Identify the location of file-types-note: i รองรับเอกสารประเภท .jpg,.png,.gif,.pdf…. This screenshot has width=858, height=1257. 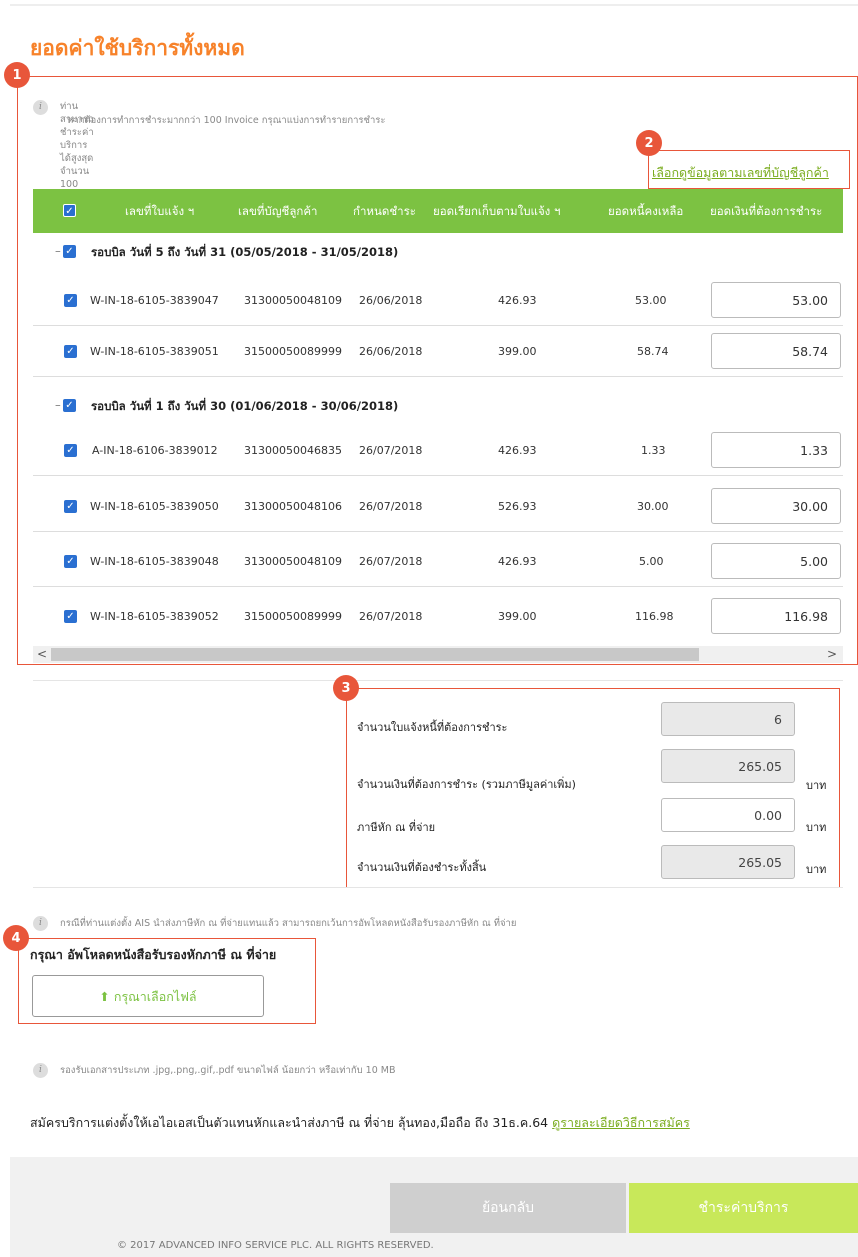
(214, 1070).